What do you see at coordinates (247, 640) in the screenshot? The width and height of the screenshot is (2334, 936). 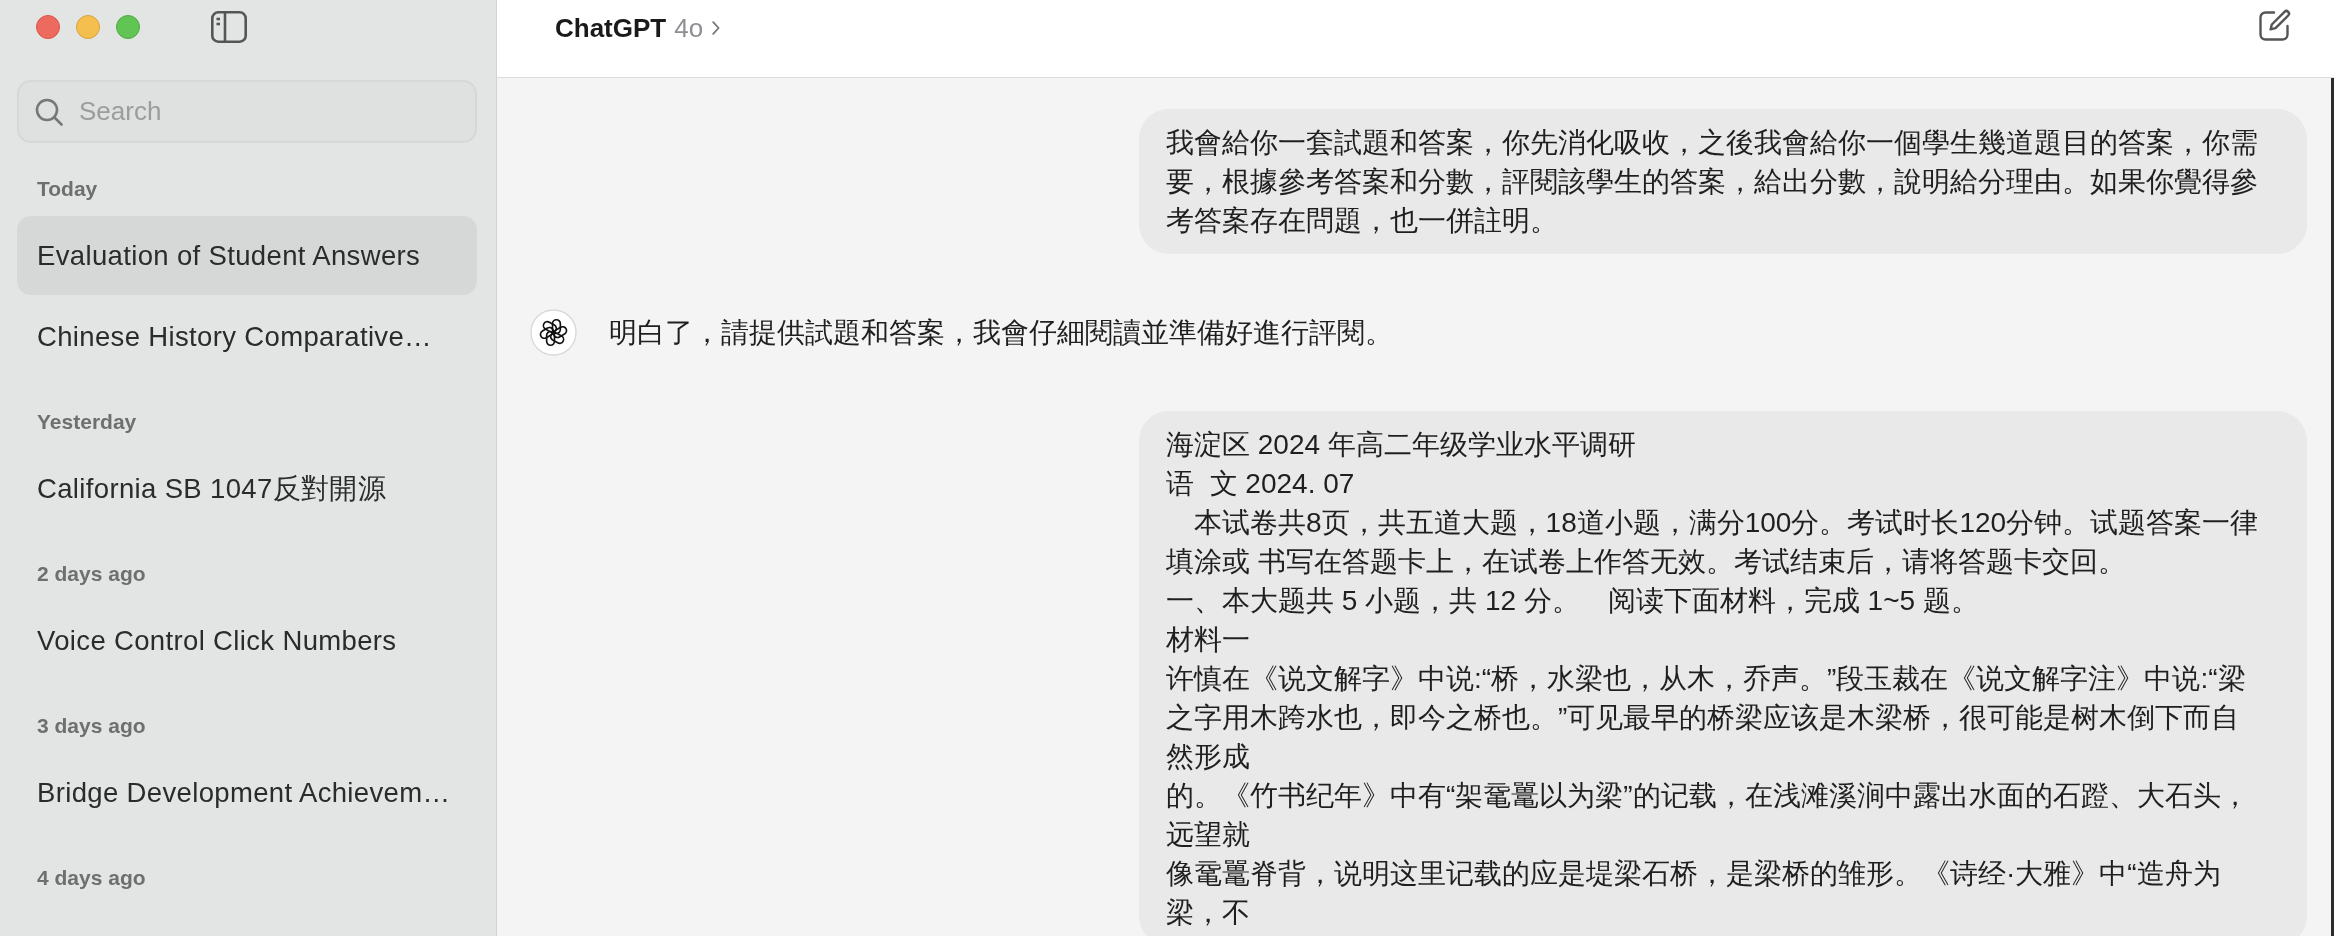 I see `conversation-item: Voice Control Click Numbers` at bounding box center [247, 640].